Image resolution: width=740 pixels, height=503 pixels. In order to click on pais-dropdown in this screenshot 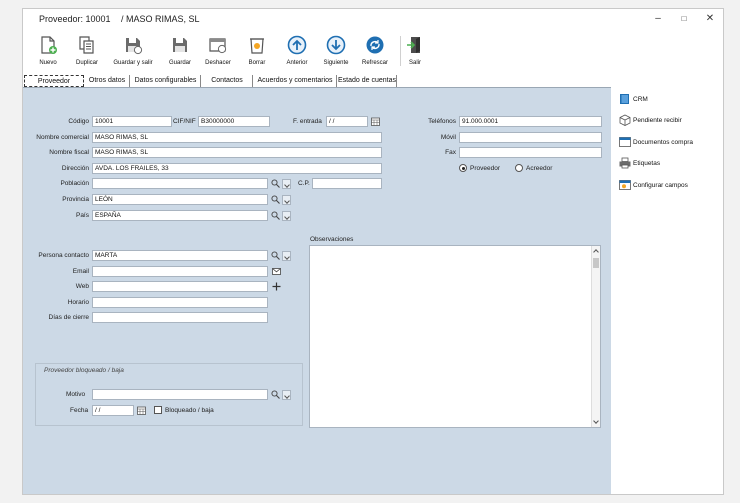, I will do `click(286, 216)`.